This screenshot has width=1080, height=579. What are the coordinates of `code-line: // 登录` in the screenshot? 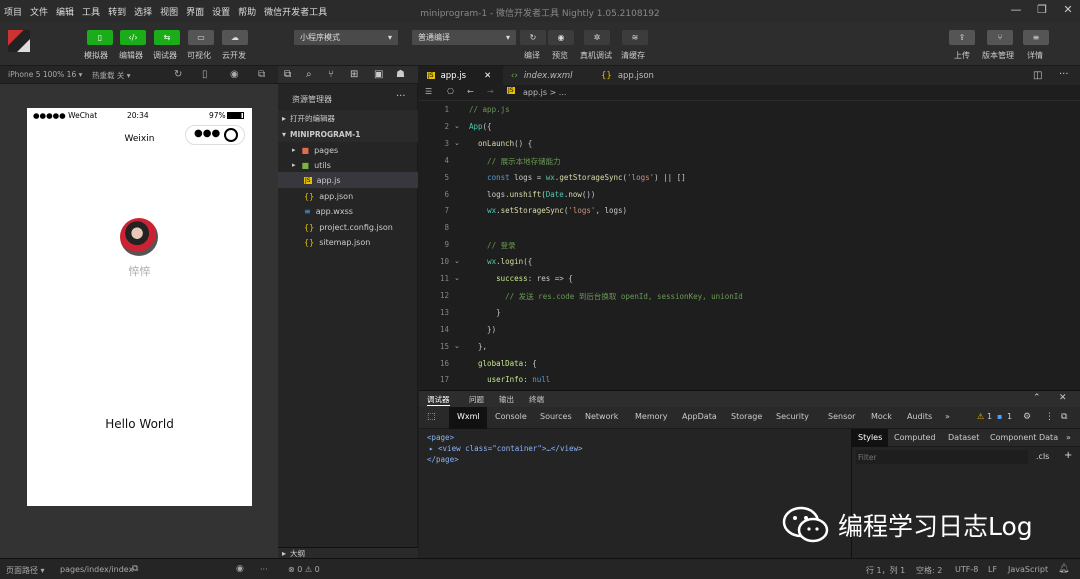 It's located at (492, 245).